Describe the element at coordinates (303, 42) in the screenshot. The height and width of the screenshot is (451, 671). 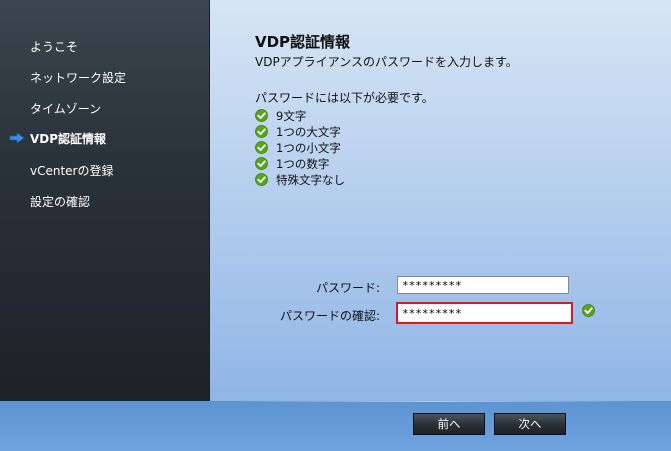
I see `page-title: VDP認証情報` at that location.